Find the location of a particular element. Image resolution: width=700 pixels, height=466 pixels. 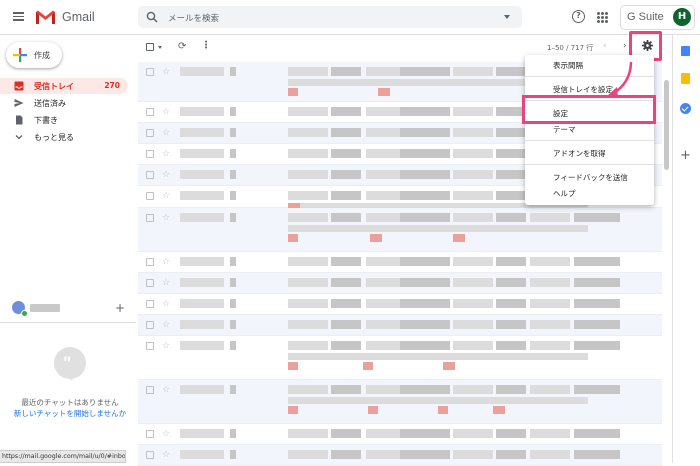

sidebar-item-sent: 送信済み is located at coordinates (64, 103).